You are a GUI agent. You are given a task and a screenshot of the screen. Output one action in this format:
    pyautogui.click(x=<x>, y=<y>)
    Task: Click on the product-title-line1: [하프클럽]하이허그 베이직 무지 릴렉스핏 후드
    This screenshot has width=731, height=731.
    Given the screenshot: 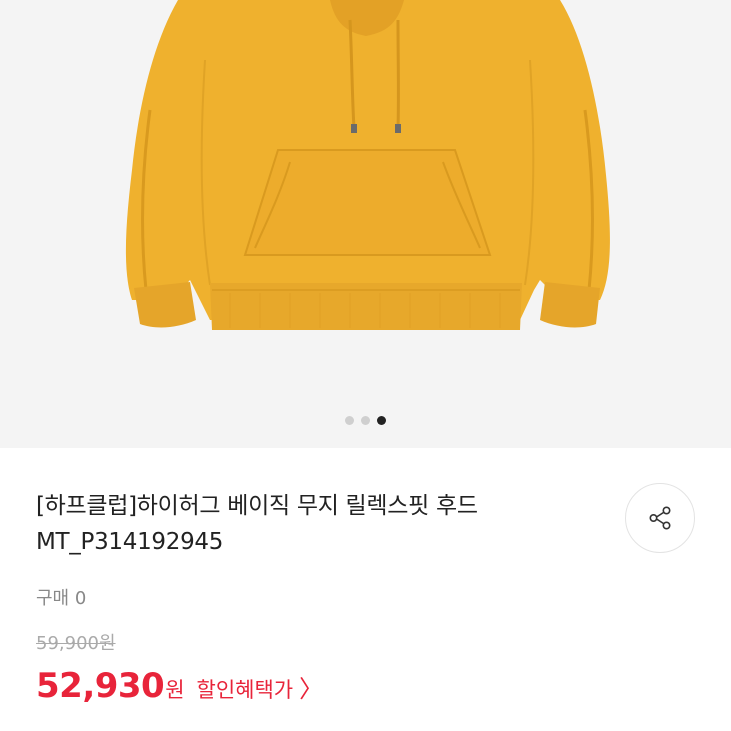 What is the action you would take?
    pyautogui.click(x=257, y=506)
    